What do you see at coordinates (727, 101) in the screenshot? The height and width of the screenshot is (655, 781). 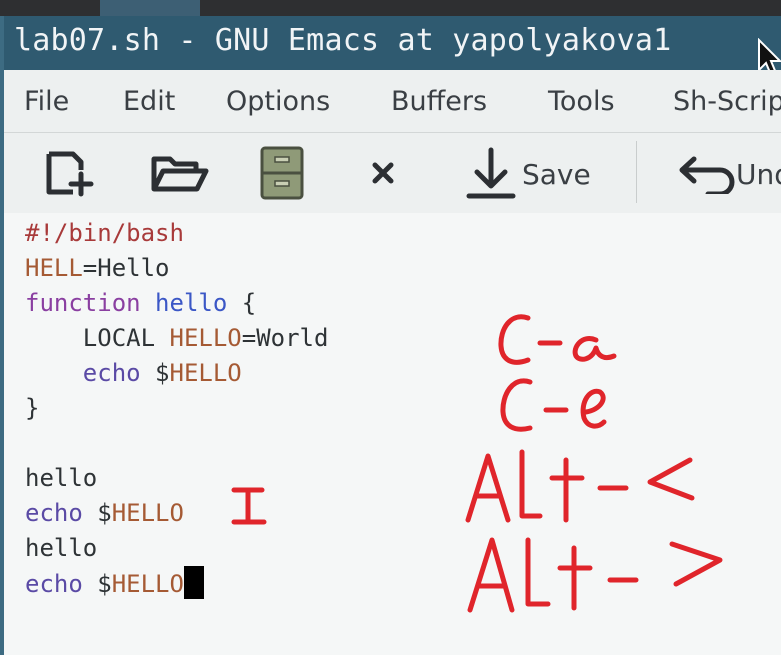 I see `menu-sh-script: Sh-Script` at bounding box center [727, 101].